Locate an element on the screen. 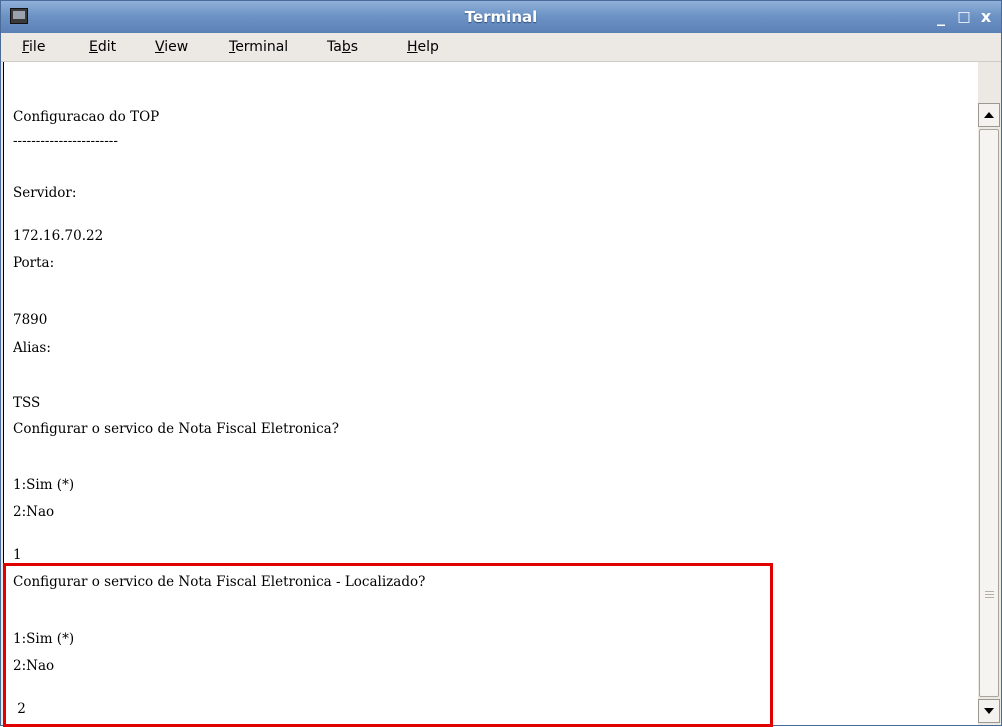 The image size is (1002, 727). arrow-down-icon is located at coordinates (989, 711).